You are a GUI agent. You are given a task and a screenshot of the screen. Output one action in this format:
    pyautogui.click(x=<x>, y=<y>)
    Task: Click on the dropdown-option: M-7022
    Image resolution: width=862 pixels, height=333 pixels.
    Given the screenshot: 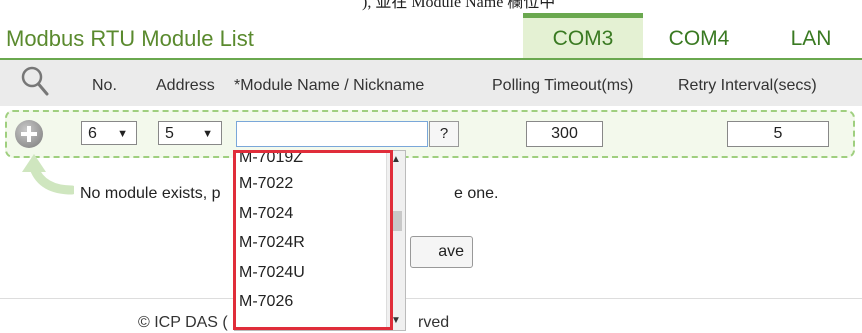 What is the action you would take?
    pyautogui.click(x=312, y=184)
    